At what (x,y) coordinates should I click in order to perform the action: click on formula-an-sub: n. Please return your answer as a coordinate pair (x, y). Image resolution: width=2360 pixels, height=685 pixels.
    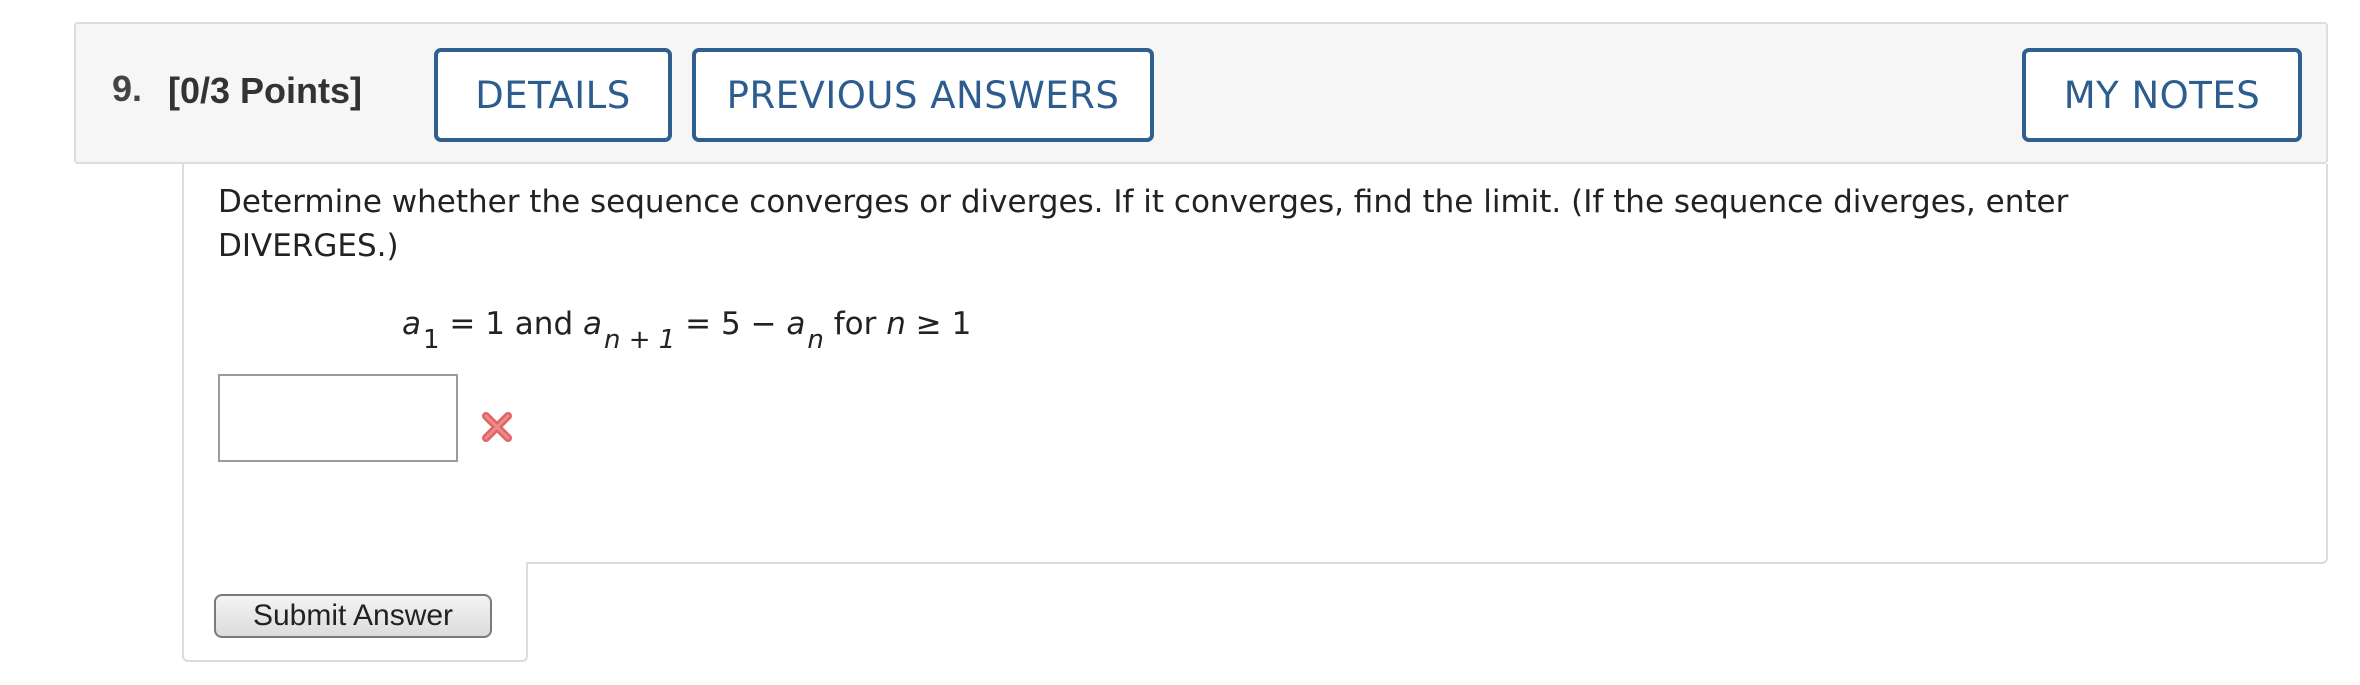
    Looking at the image, I should click on (815, 340).